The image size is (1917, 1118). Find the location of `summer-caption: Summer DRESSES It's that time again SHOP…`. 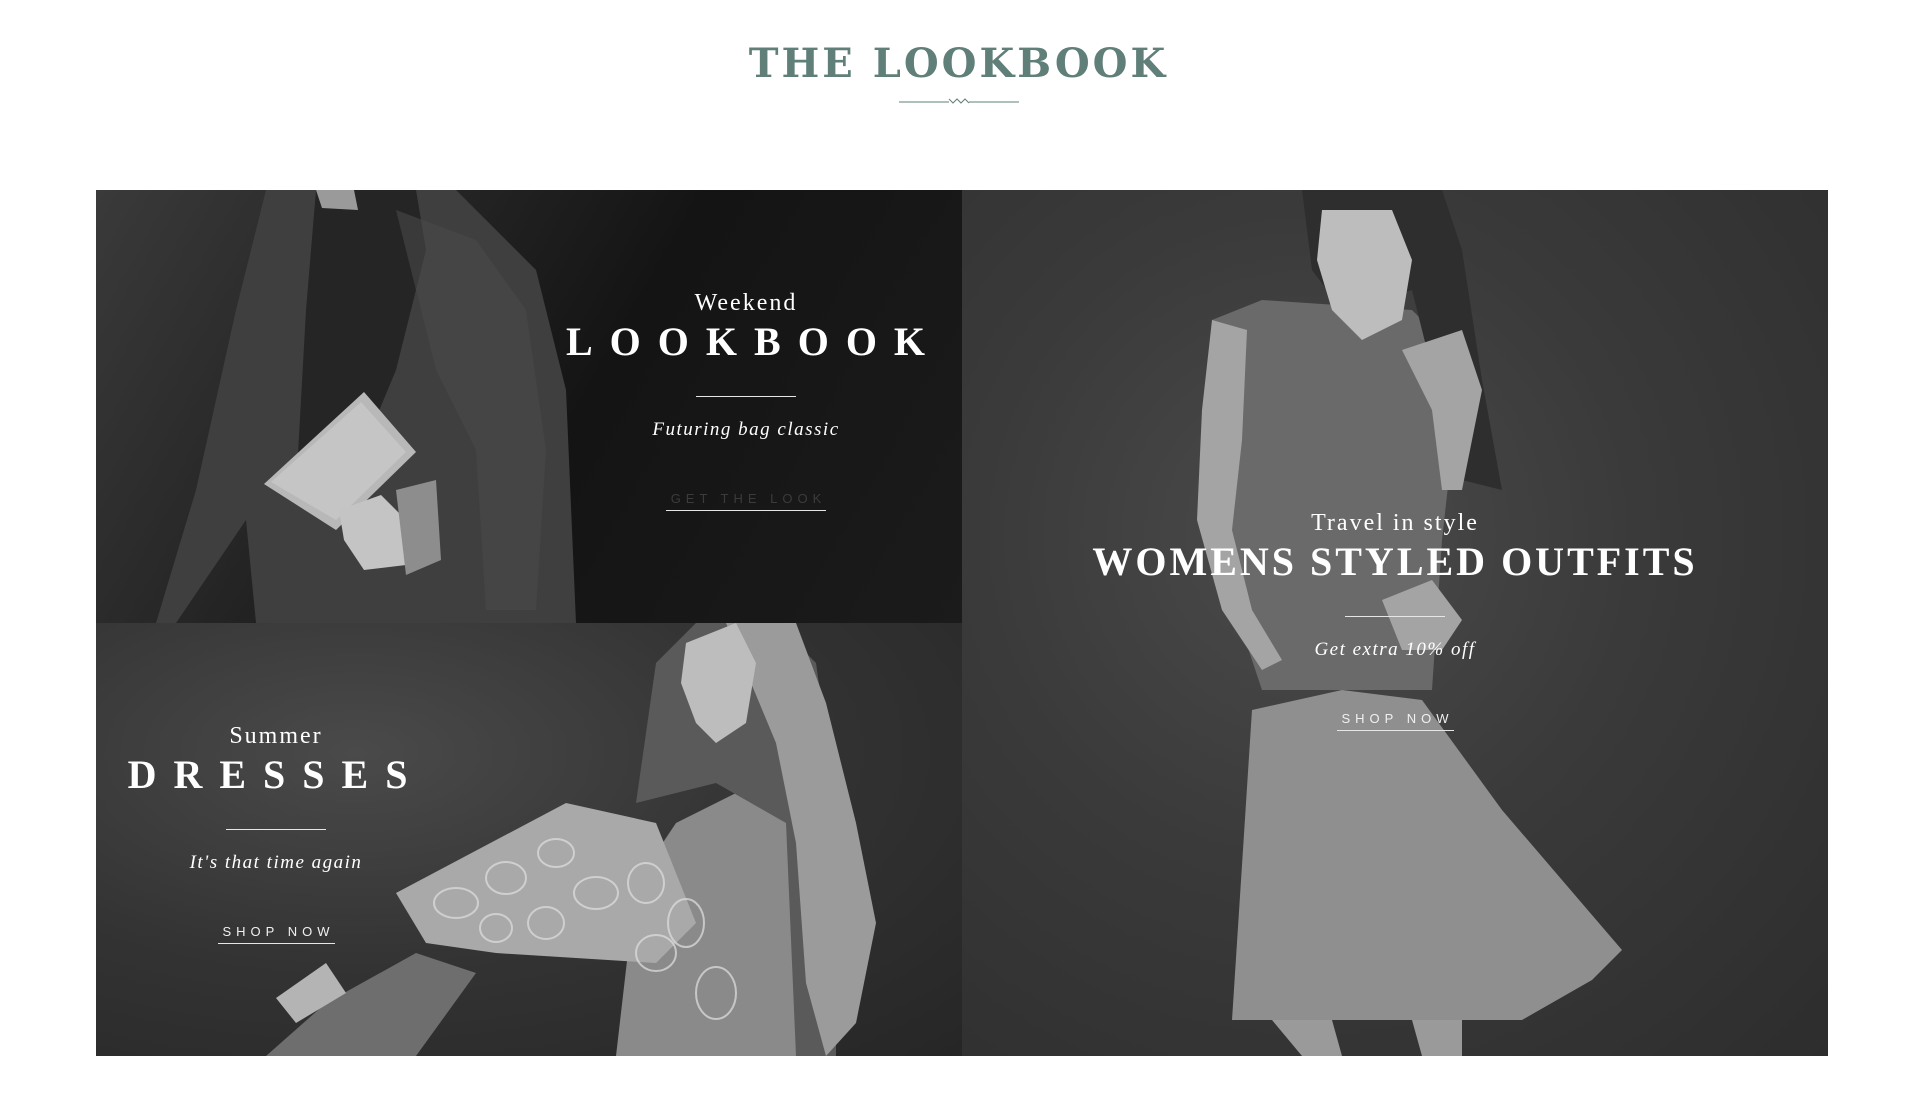

summer-caption: Summer DRESSES It's that time again SHOP… is located at coordinates (276, 832).